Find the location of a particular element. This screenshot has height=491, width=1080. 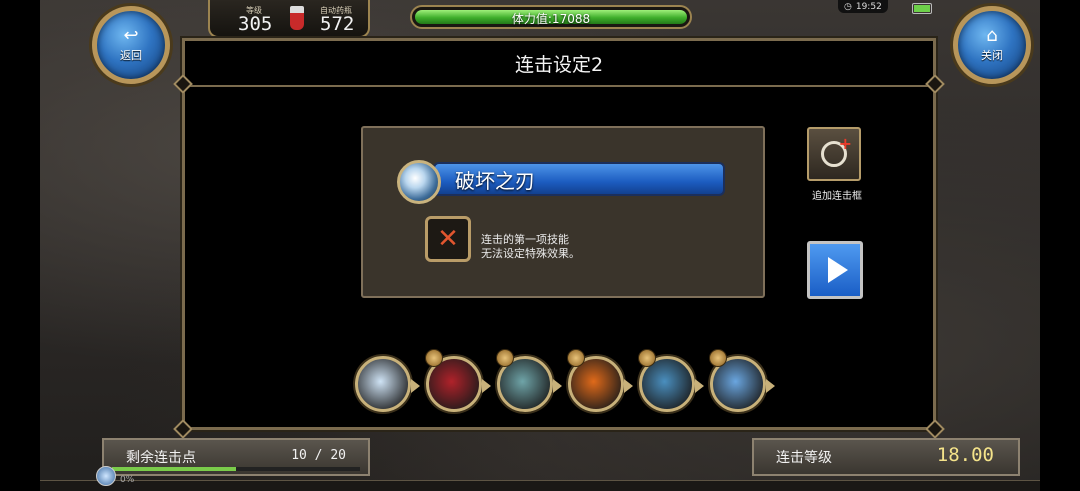

combo-slot-panel: 破坏之刃 ✕ 连击的第一项技能 无法设定特殊效果。 is located at coordinates (563, 212).